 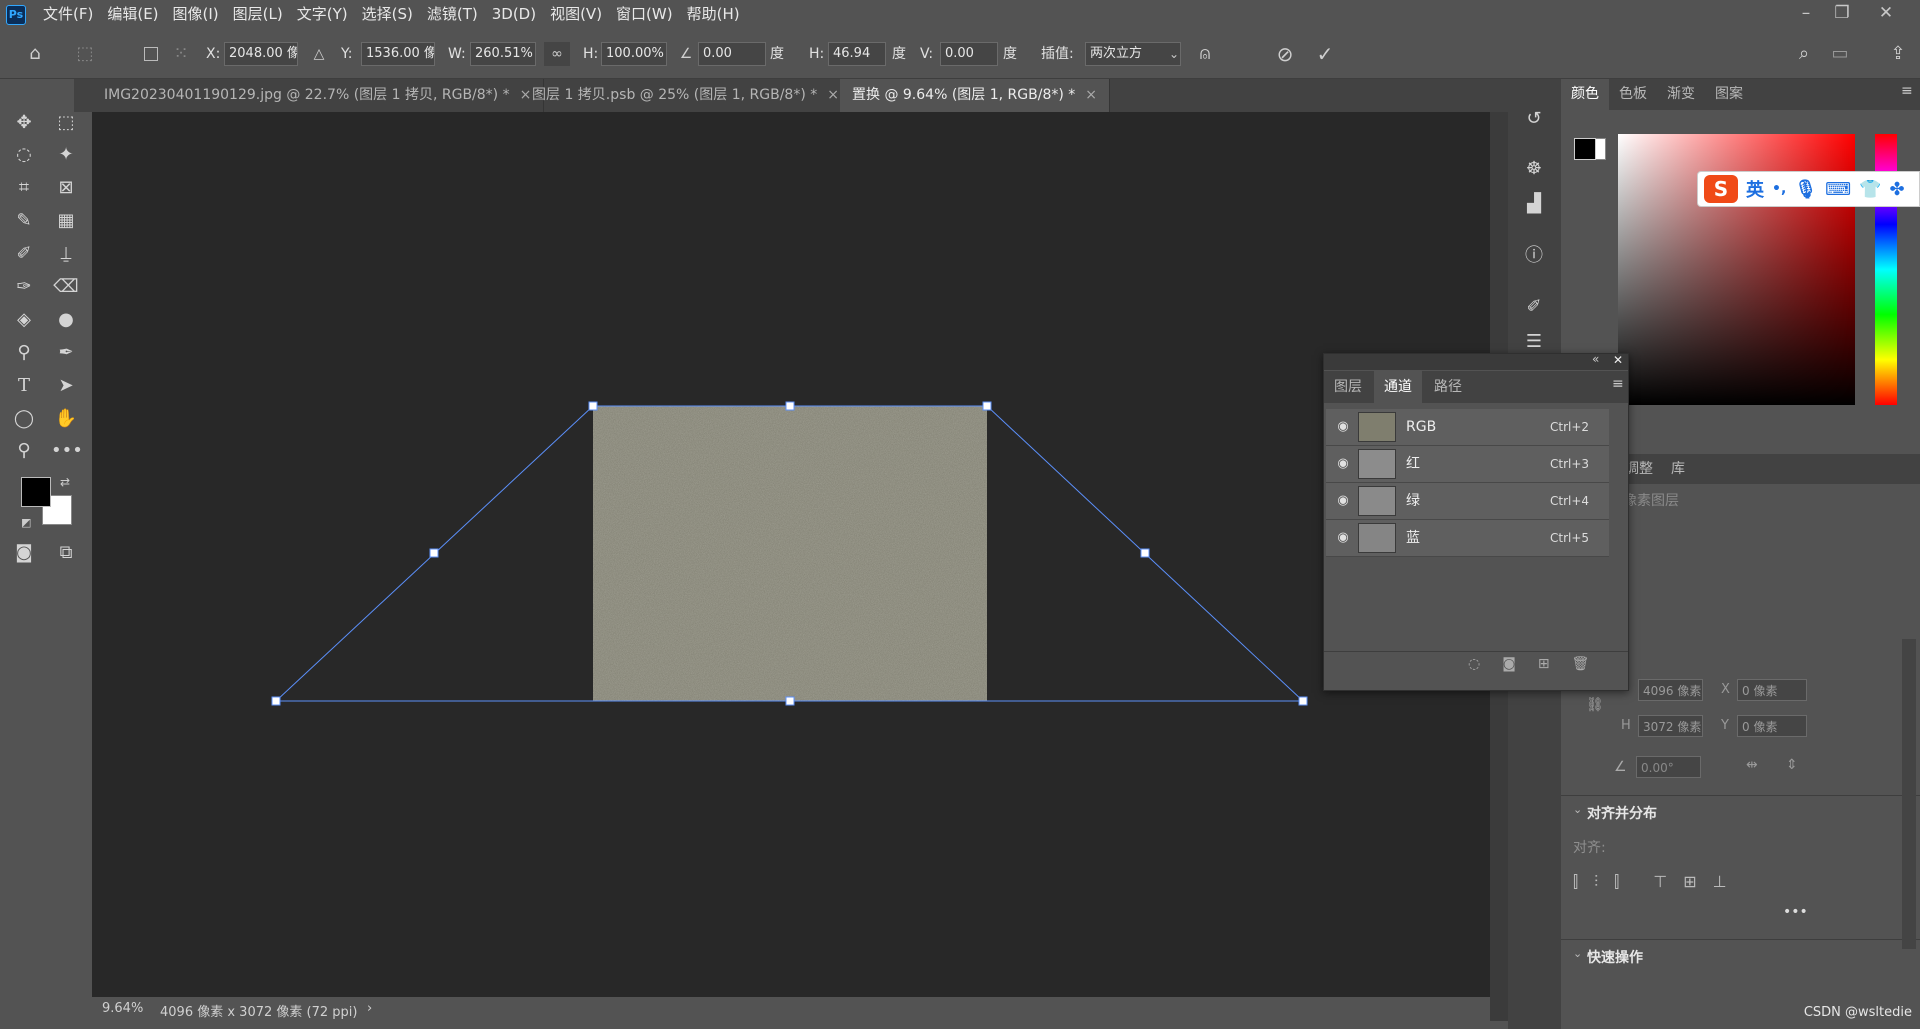 I want to click on brush-tool-icon: ✐, so click(x=24, y=254).